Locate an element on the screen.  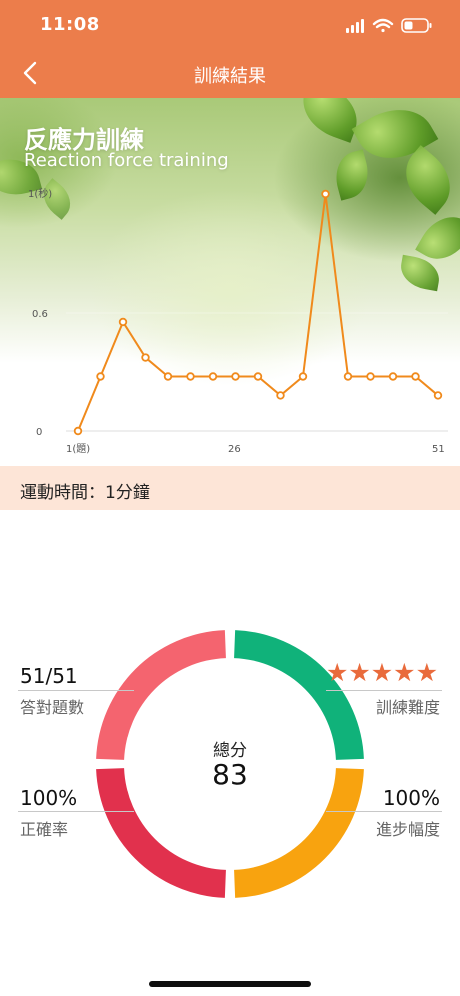
difficulty-label: 訓練難度 is located at coordinates (407, 707).